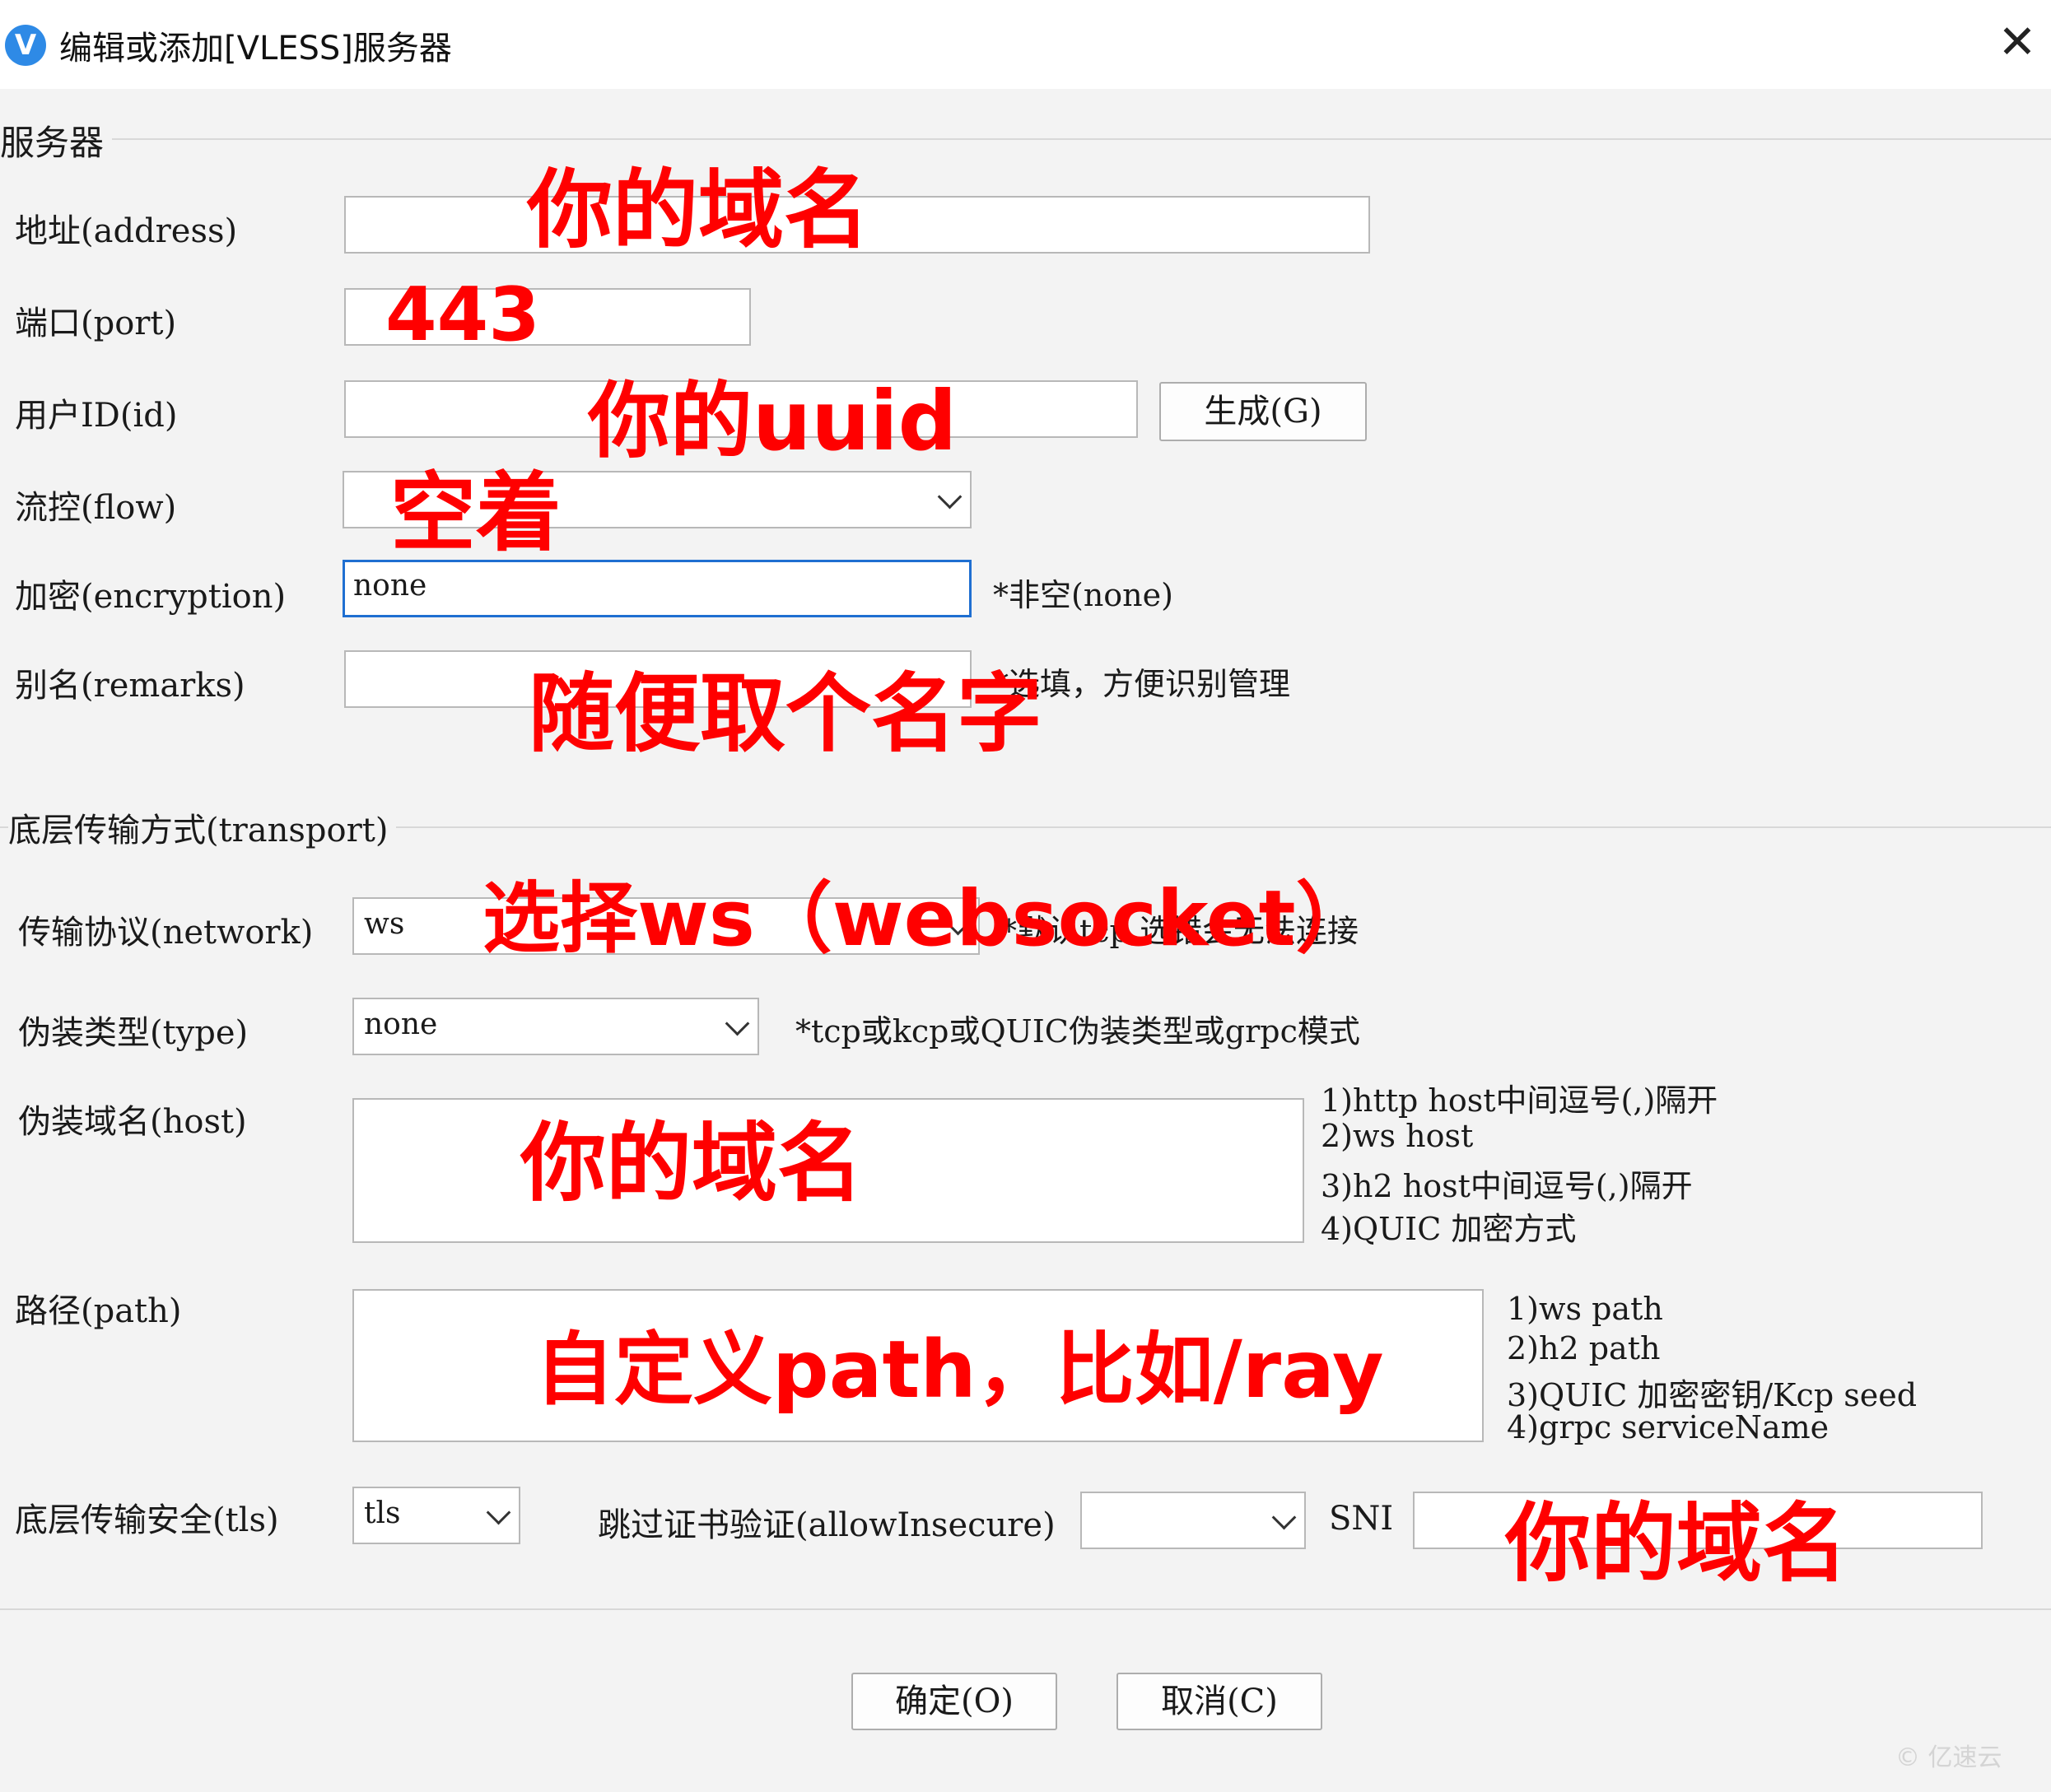 This screenshot has height=1792, width=2051. What do you see at coordinates (25, 45) in the screenshot?
I see `v2rayn-app-icon: V` at bounding box center [25, 45].